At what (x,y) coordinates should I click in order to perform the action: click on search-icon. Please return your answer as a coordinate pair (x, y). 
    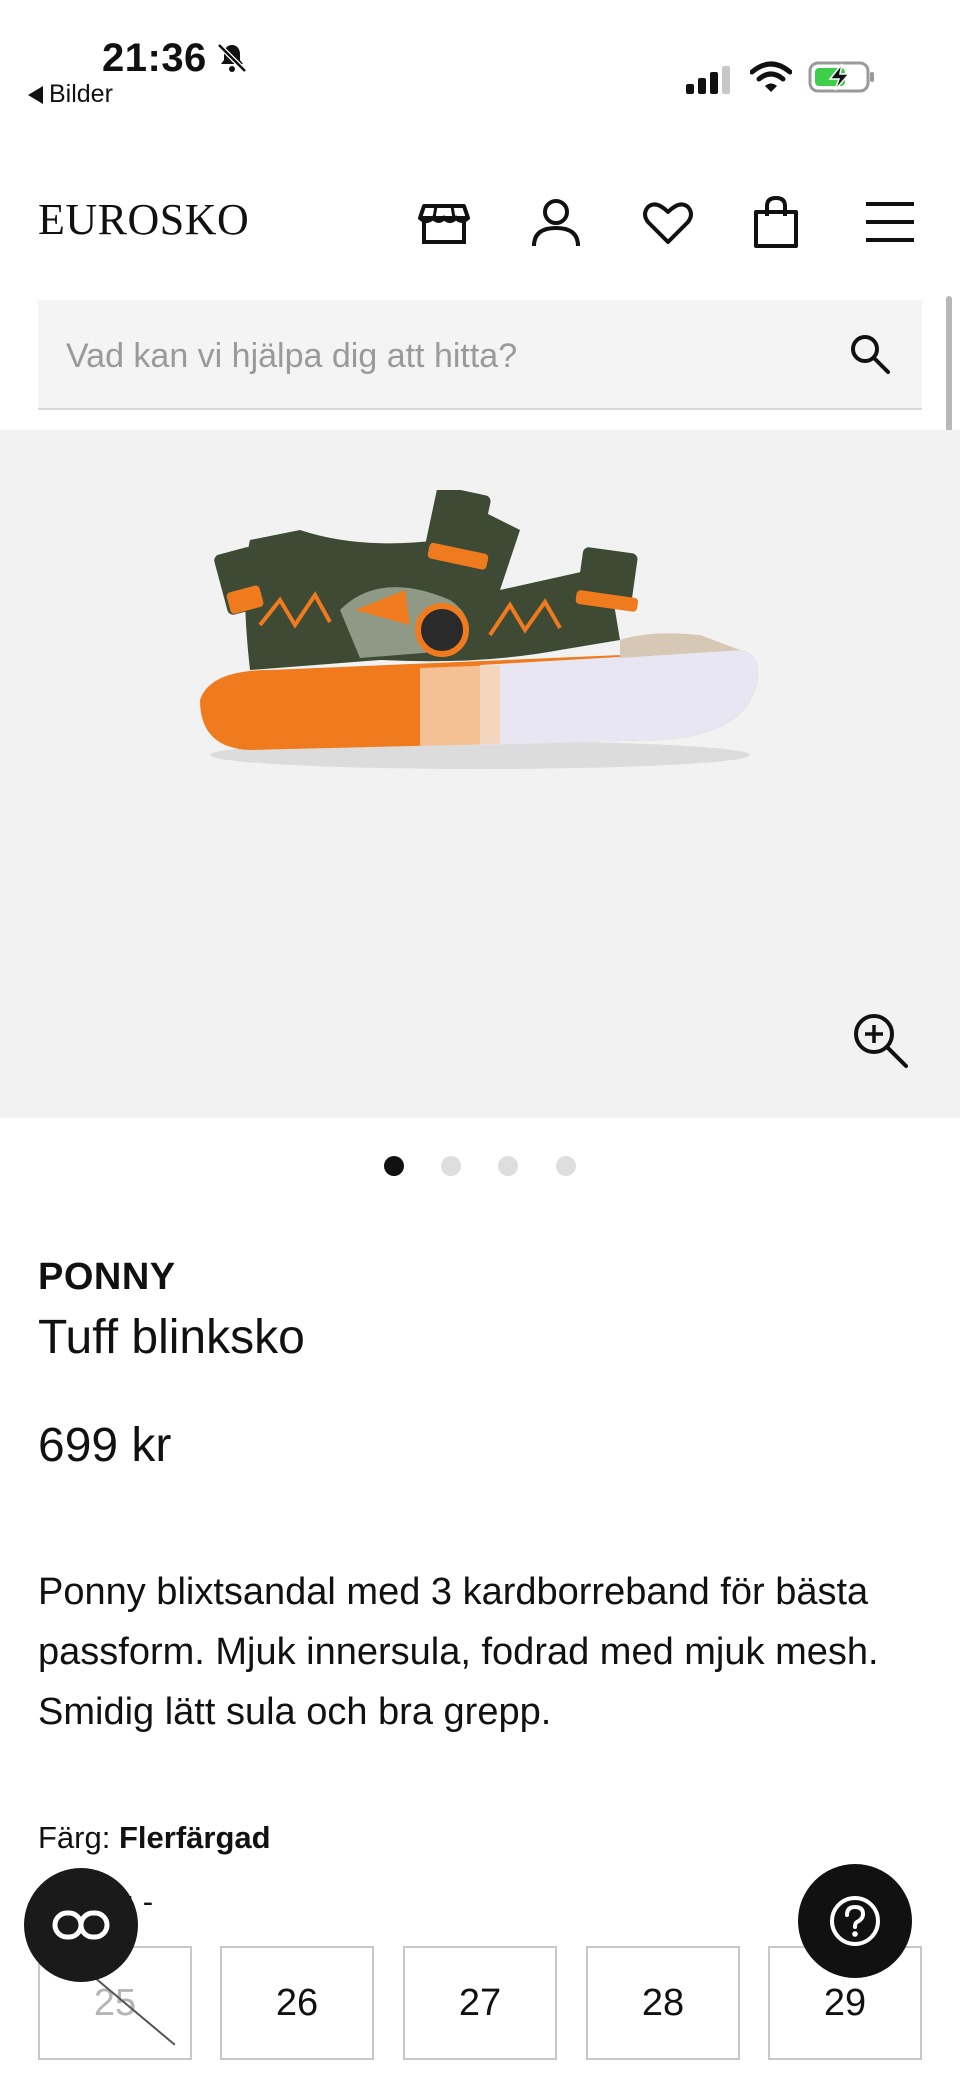
    Looking at the image, I should click on (870, 354).